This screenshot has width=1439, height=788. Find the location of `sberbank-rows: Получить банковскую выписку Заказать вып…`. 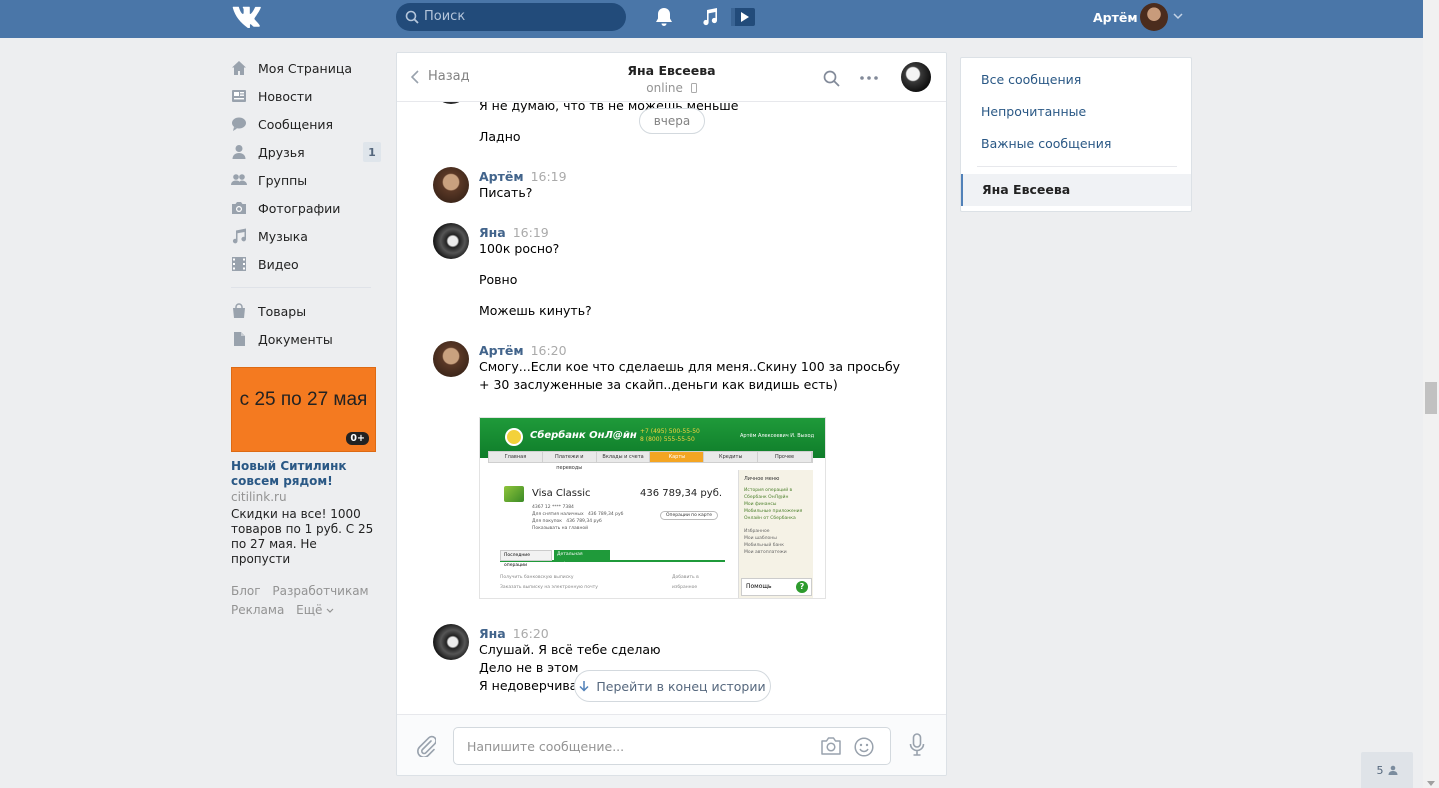

sberbank-rows: Получить банковскую выписку Заказать вып… is located at coordinates (612, 583).